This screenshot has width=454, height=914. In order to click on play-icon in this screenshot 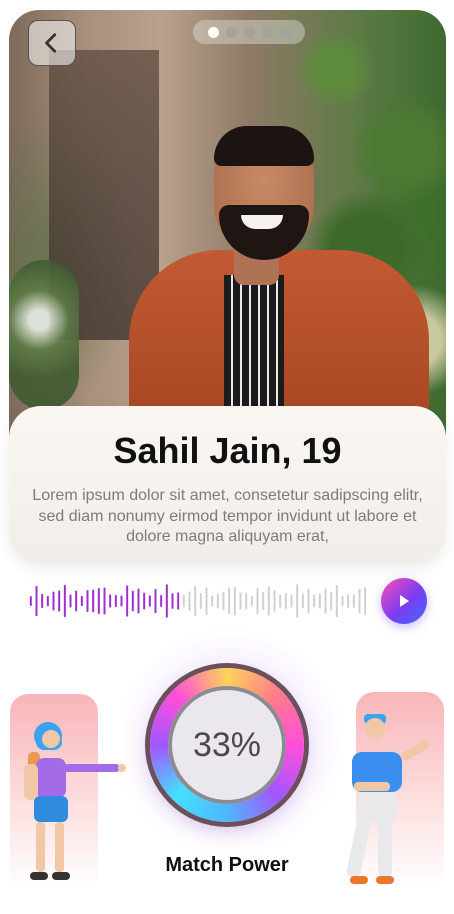, I will do `click(404, 601)`.